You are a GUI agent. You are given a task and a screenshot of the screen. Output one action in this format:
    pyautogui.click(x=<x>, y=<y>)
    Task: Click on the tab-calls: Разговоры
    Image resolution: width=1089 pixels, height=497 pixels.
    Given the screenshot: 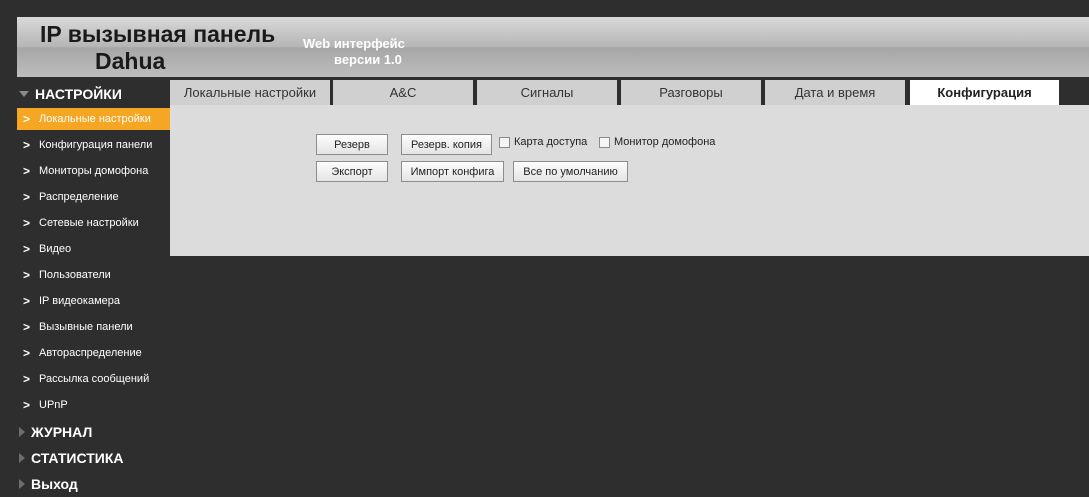 What is the action you would take?
    pyautogui.click(x=691, y=92)
    